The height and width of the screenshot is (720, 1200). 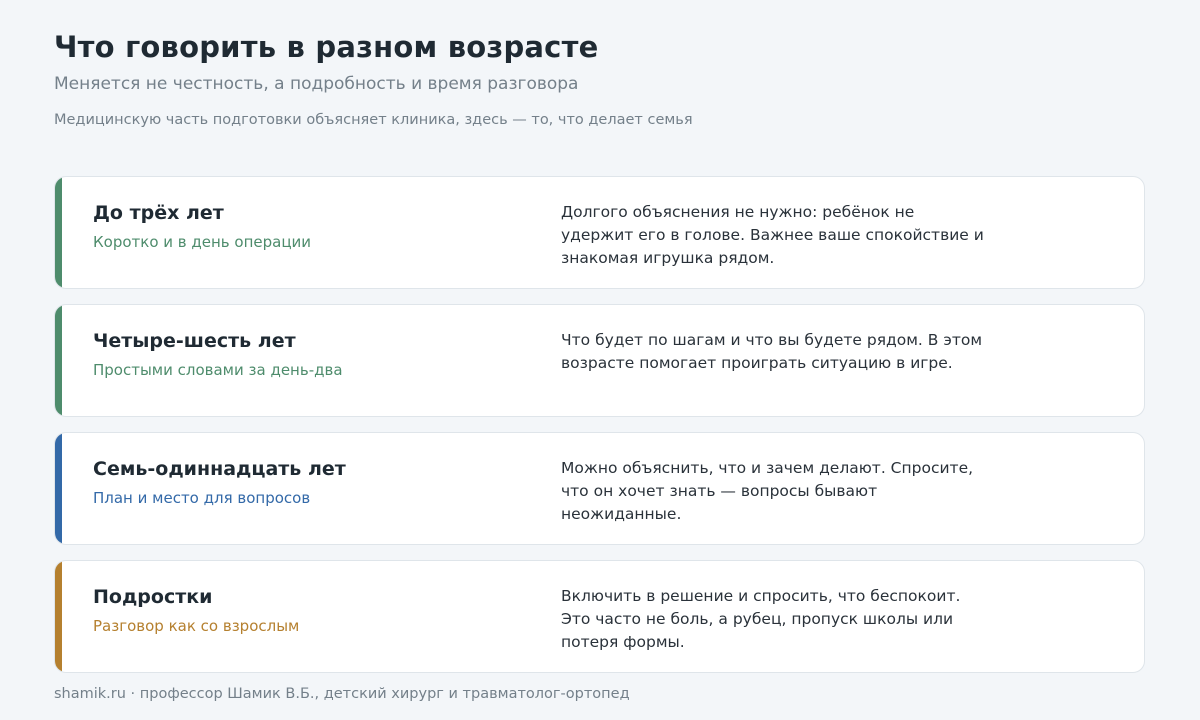 What do you see at coordinates (202, 498) in the screenshot?
I see `card-hint: План и место для вопросов` at bounding box center [202, 498].